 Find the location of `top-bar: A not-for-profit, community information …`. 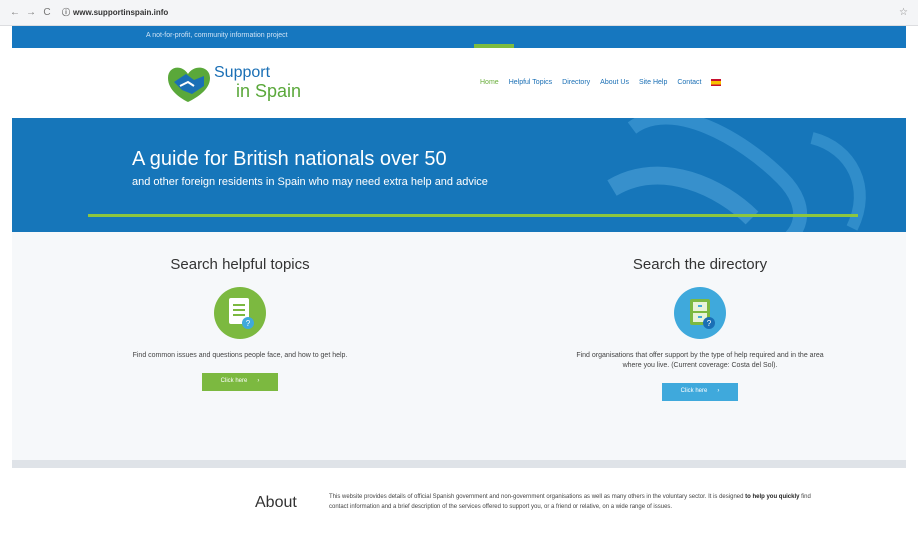

top-bar: A not-for-profit, community information … is located at coordinates (459, 37).